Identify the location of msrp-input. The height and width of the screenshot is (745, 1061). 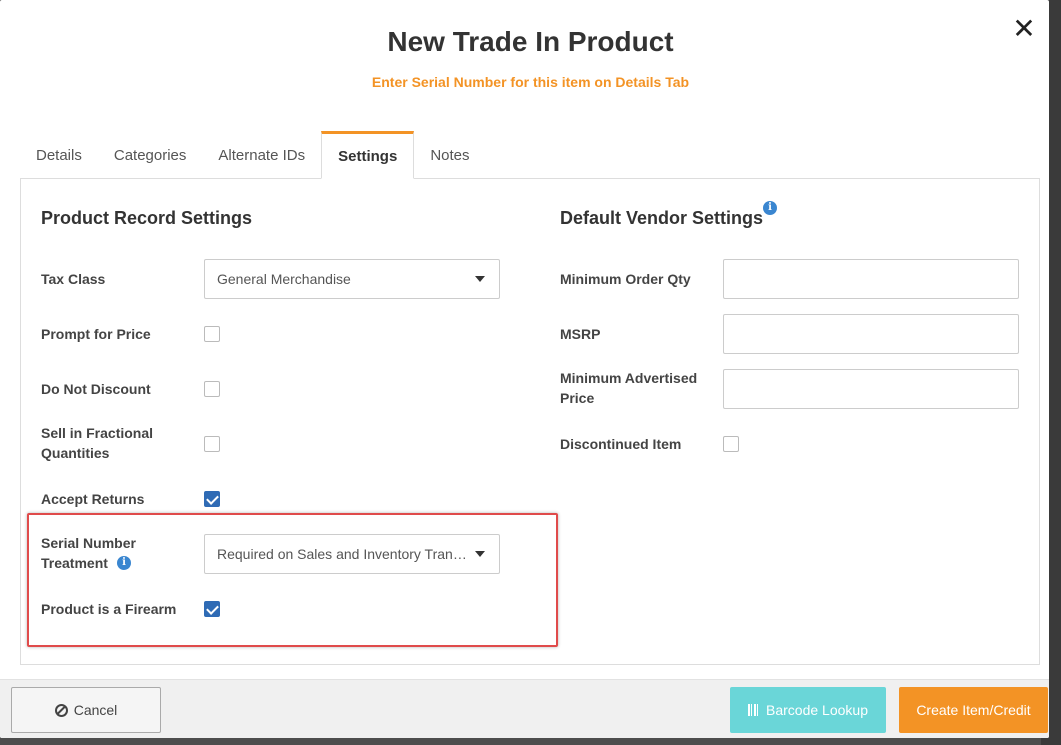
(871, 334).